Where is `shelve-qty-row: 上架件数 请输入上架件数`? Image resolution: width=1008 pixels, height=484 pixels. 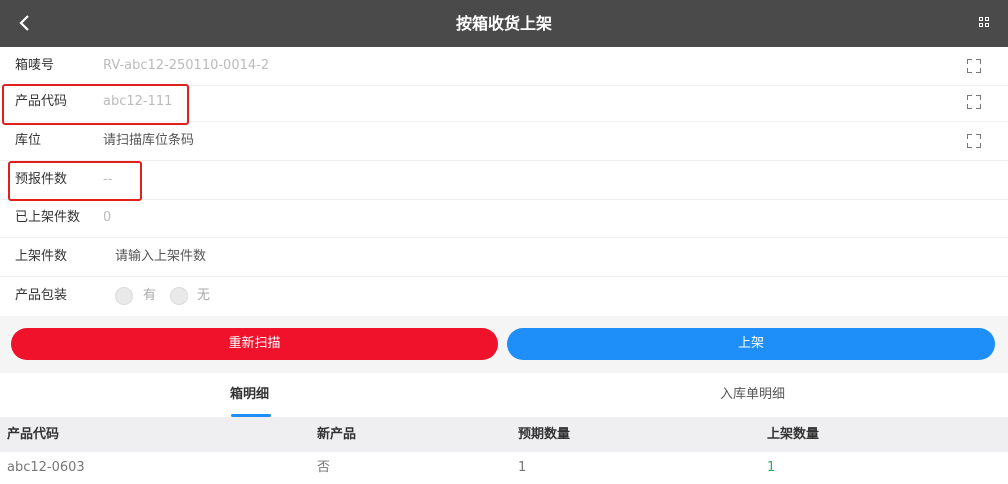
shelve-qty-row: 上架件数 请输入上架件数 is located at coordinates (504, 257).